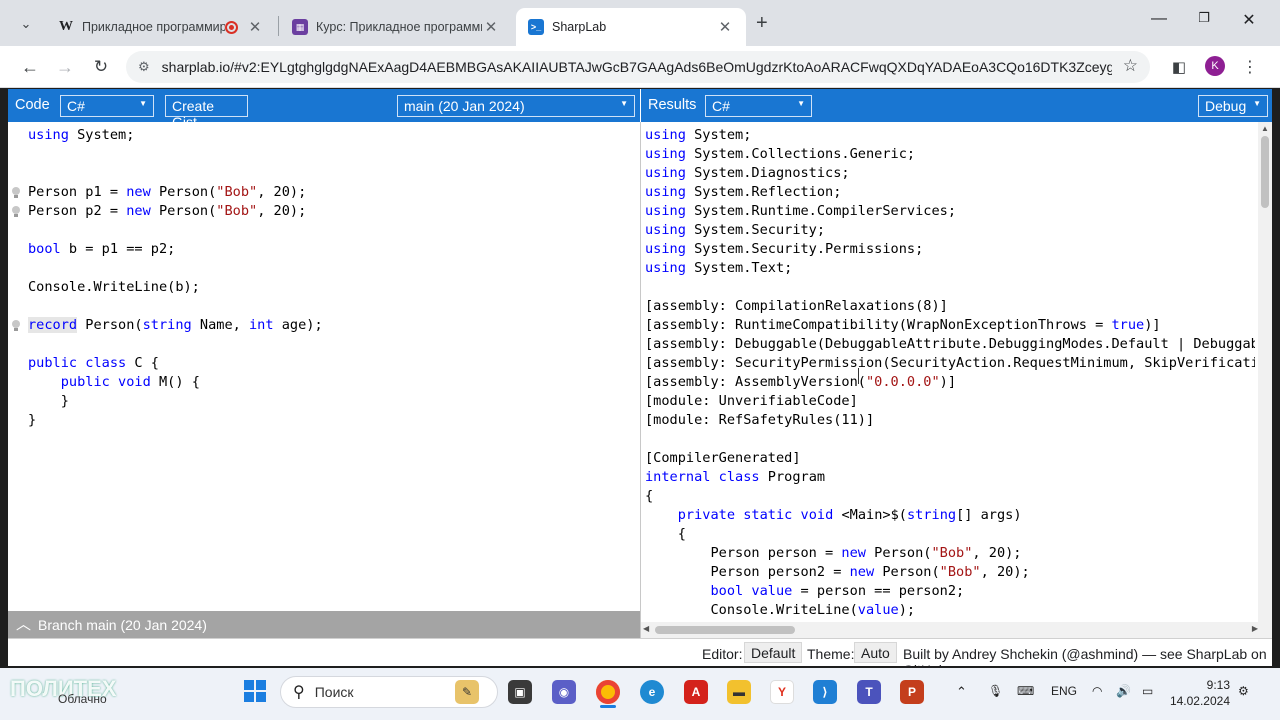 The height and width of the screenshot is (720, 1280). I want to click on chevron-up-icon: ⌃, so click(961, 692).